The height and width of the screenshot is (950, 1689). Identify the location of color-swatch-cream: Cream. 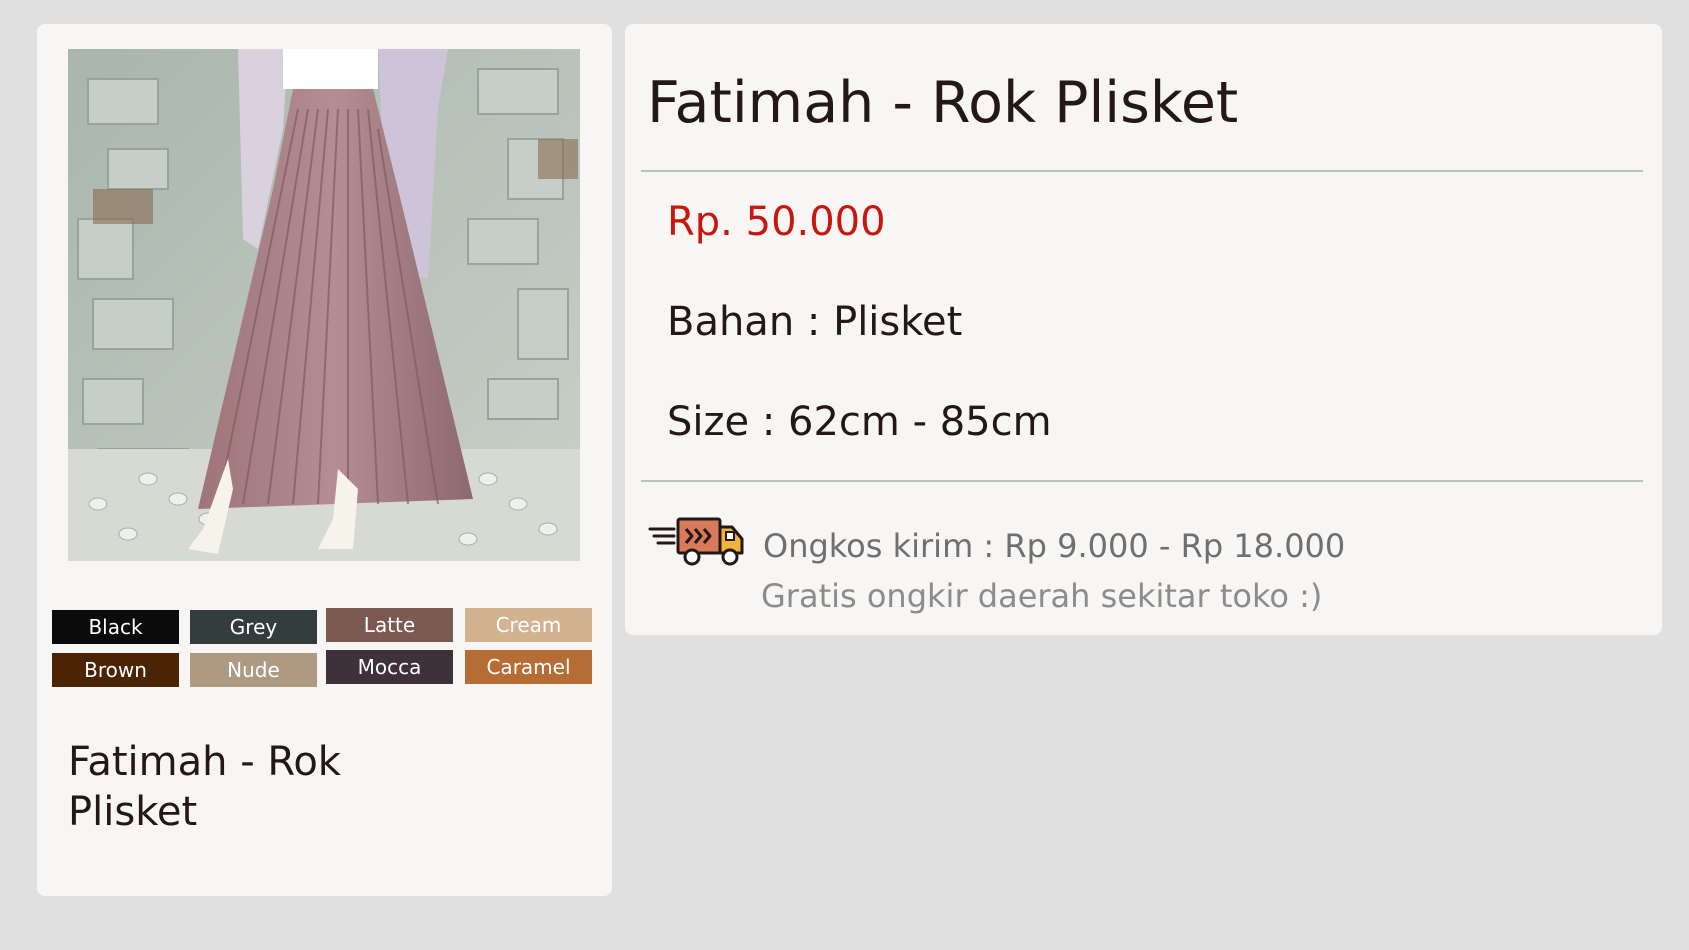
(528, 625).